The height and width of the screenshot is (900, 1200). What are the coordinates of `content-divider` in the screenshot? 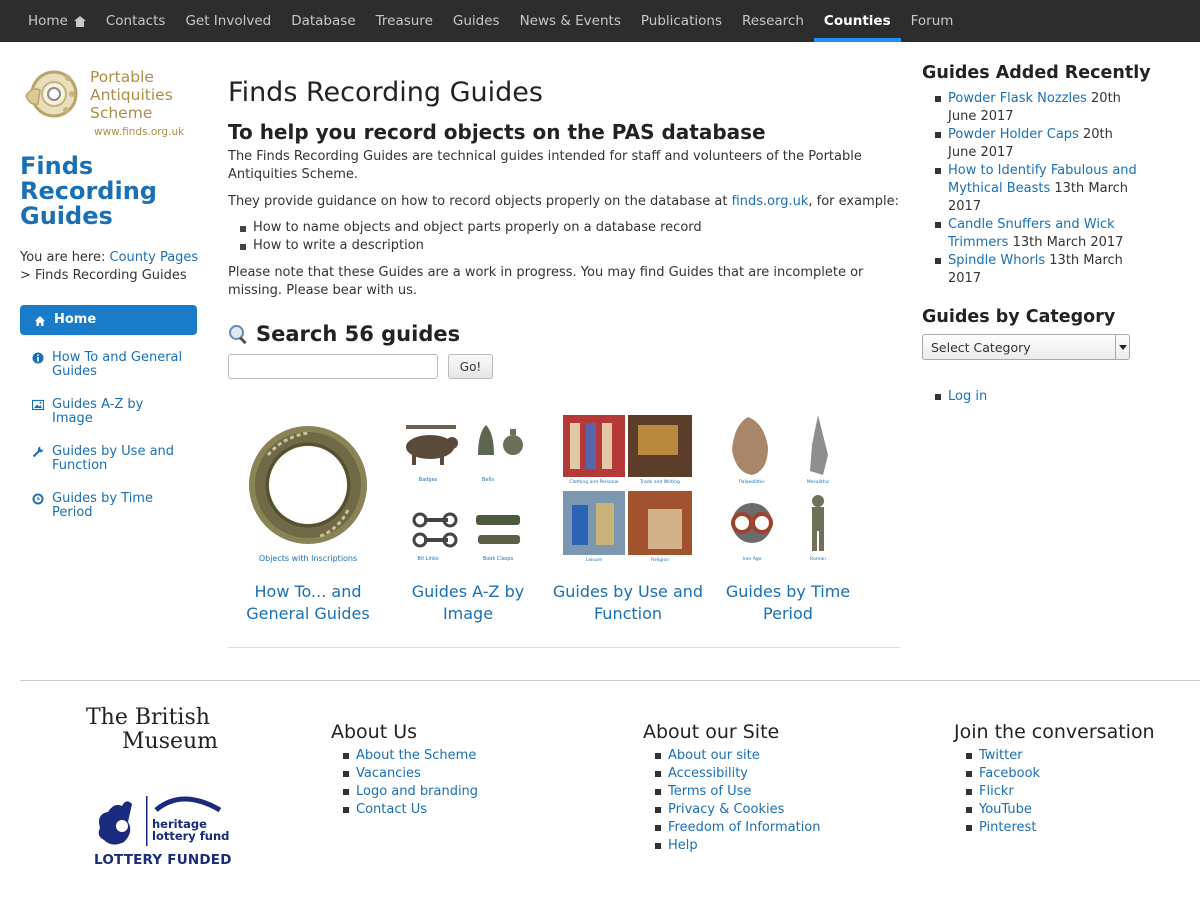 It's located at (564, 647).